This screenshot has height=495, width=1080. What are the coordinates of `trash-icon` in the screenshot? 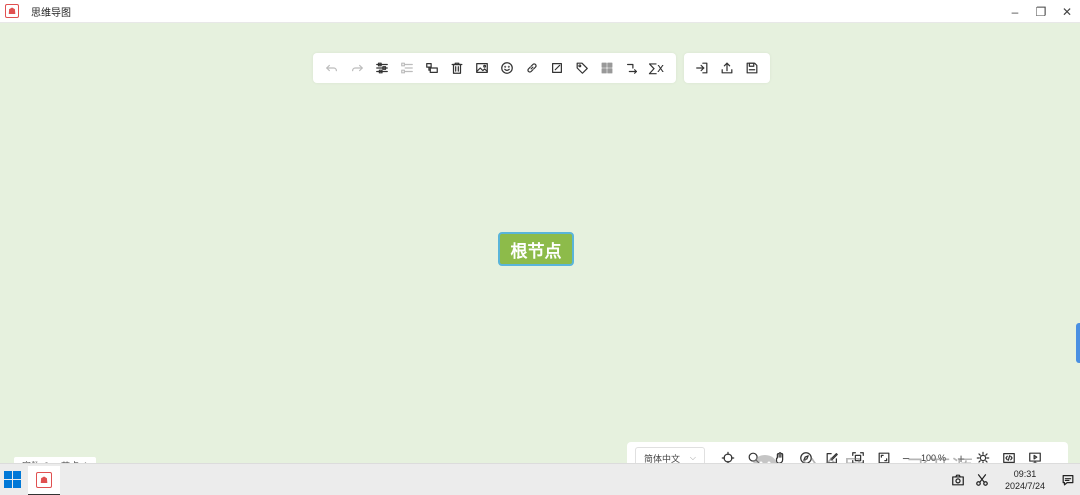 It's located at (456, 68).